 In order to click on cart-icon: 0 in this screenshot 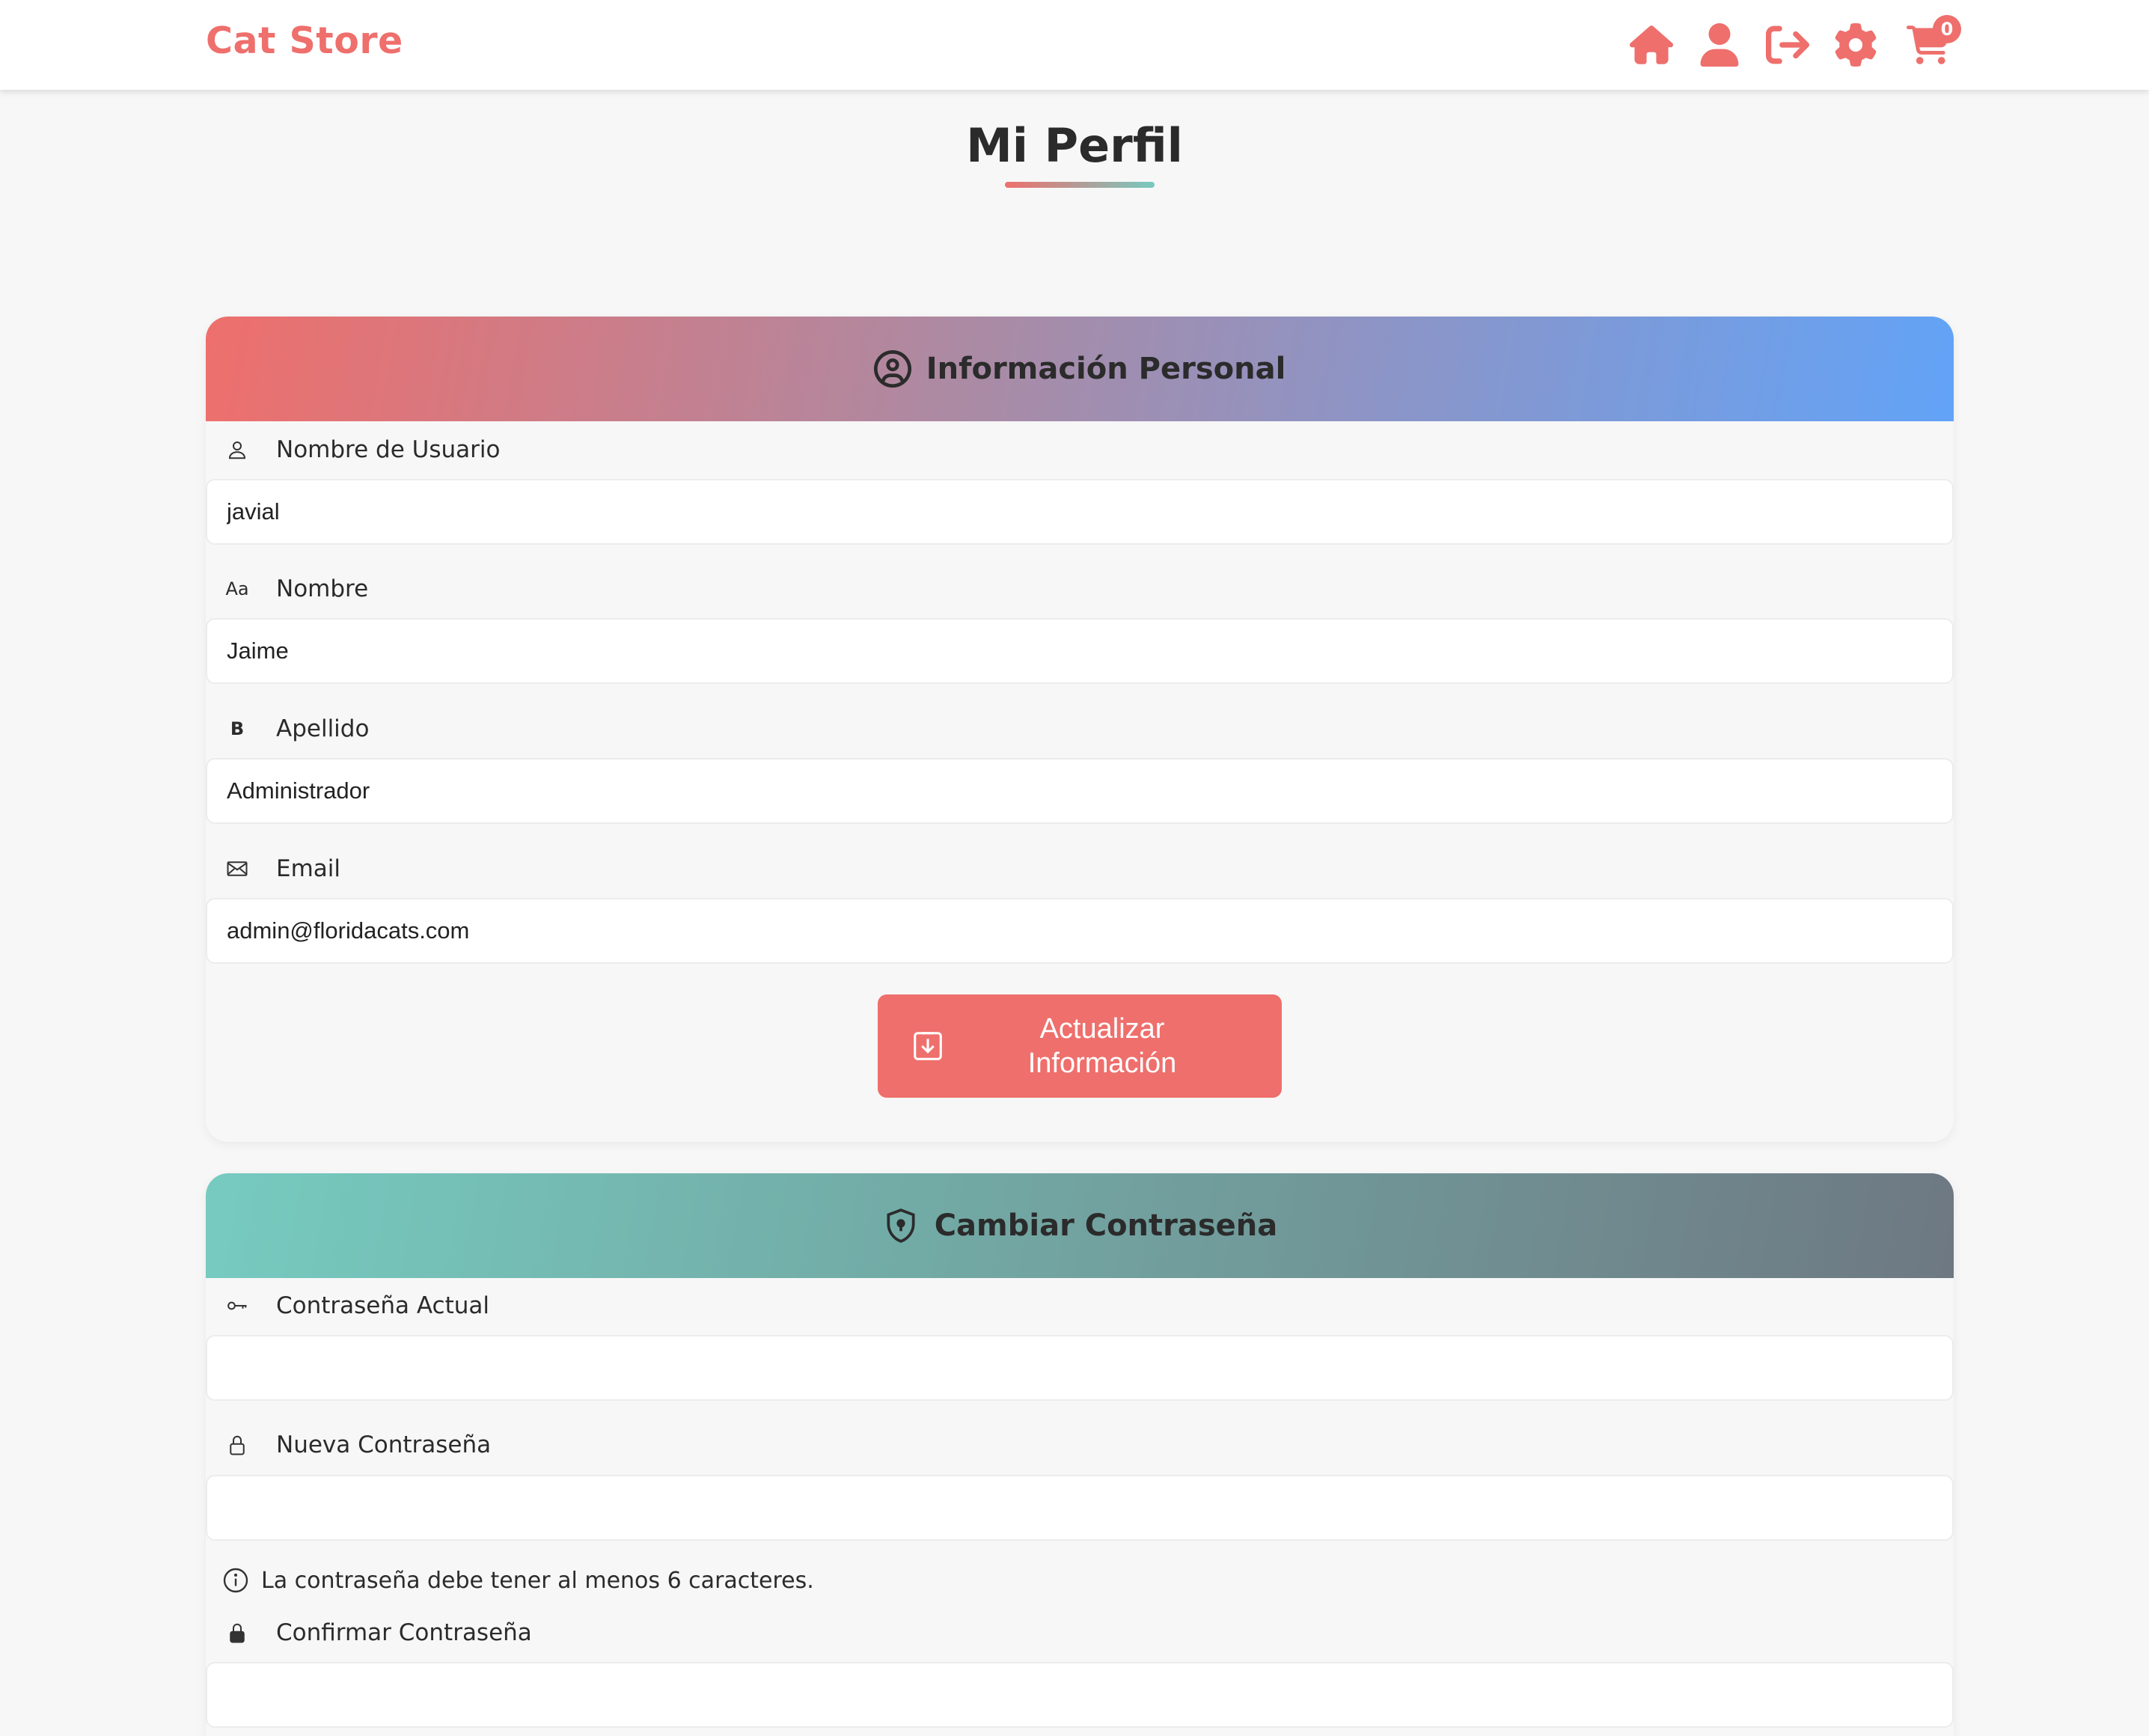, I will do `click(1933, 42)`.